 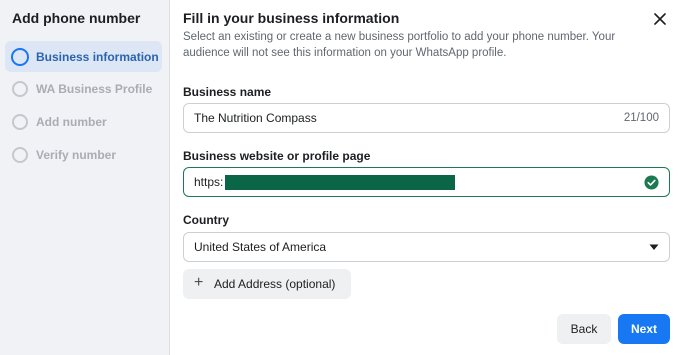 I want to click on step-label: Add number, so click(x=71, y=121).